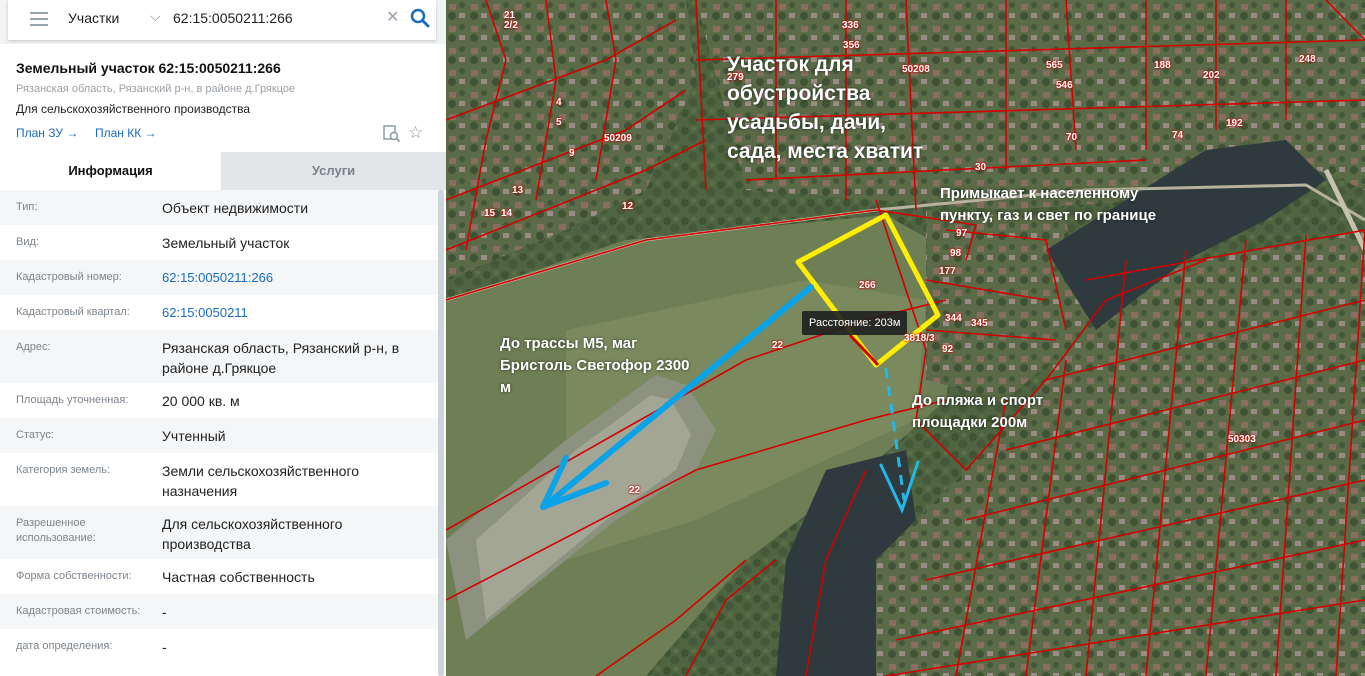 This screenshot has height=676, width=1365. I want to click on info-row-value: Земли сельскохозяйственного назначения, so click(261, 481).